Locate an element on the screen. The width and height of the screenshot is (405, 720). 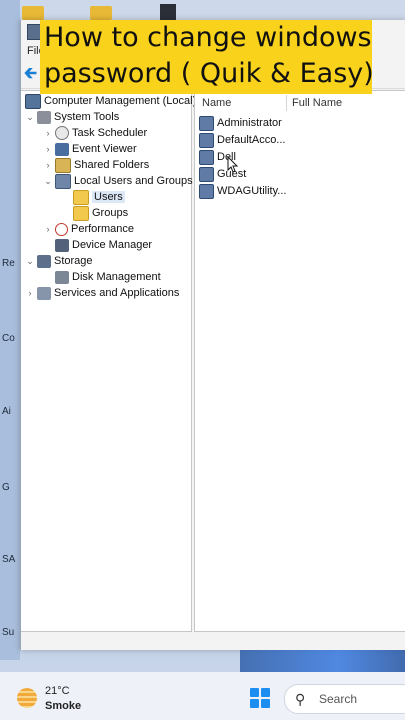
desktop-label-fragment: SA is located at coordinates (9, 559).